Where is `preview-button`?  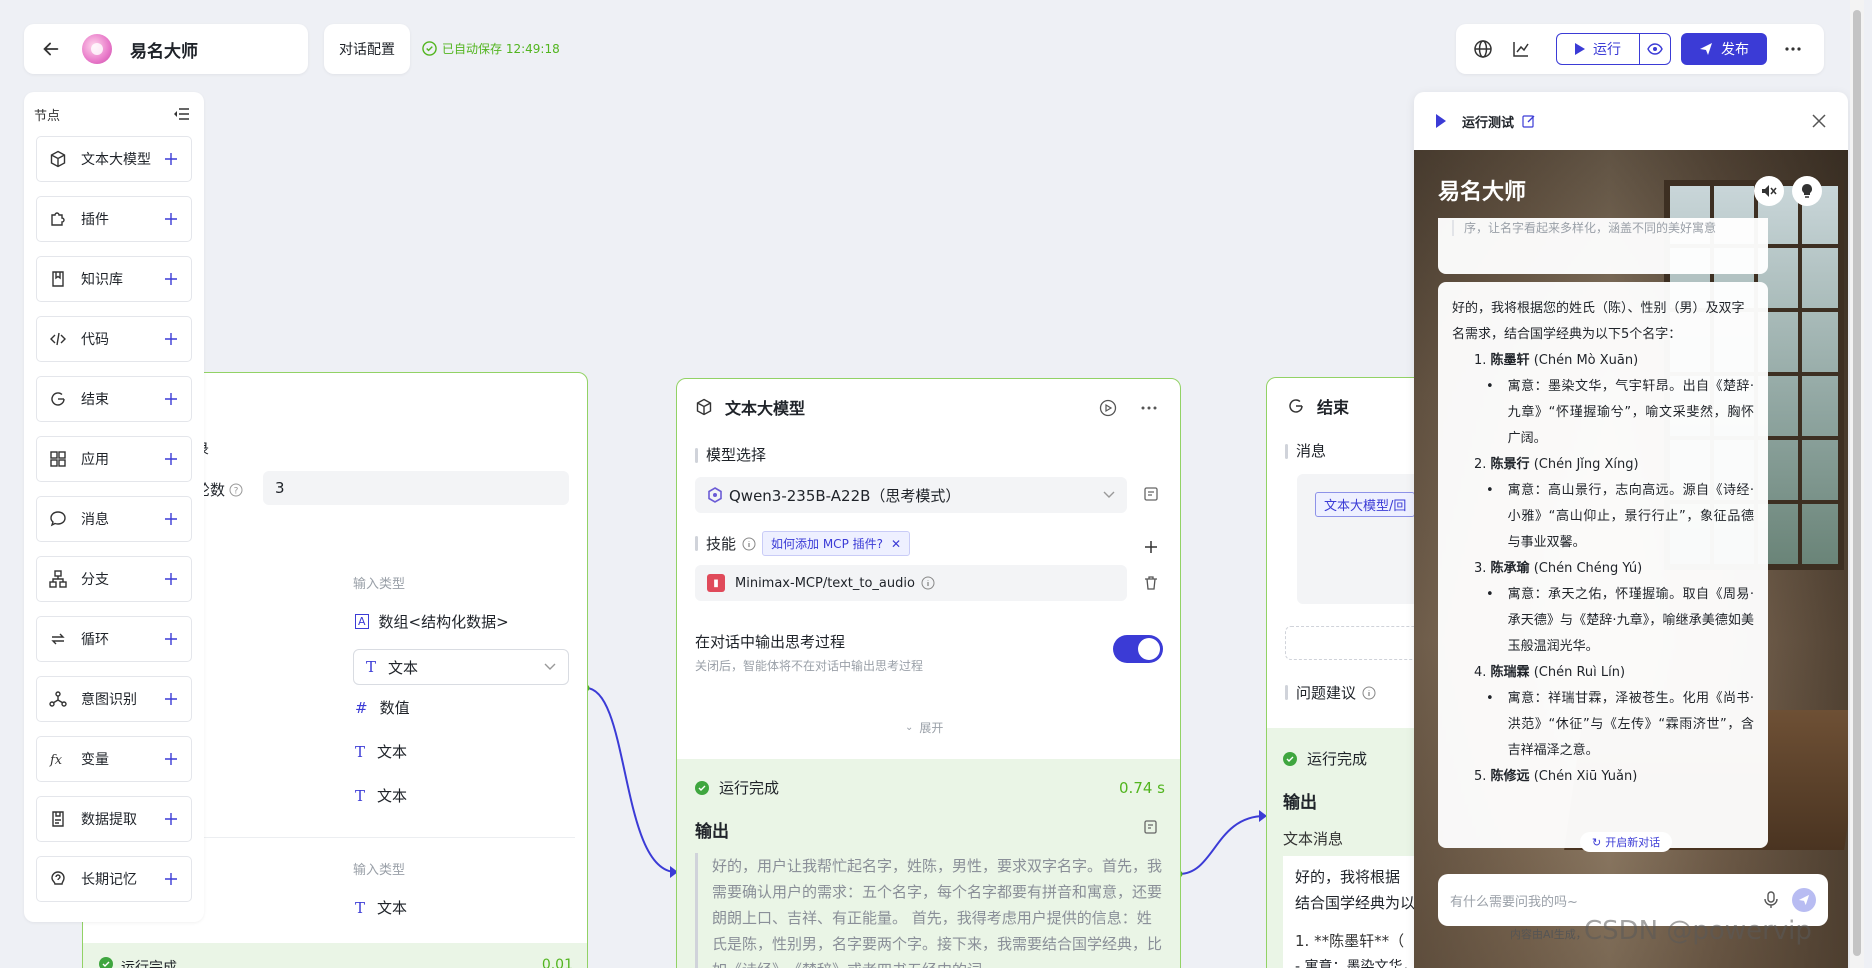 preview-button is located at coordinates (1655, 49).